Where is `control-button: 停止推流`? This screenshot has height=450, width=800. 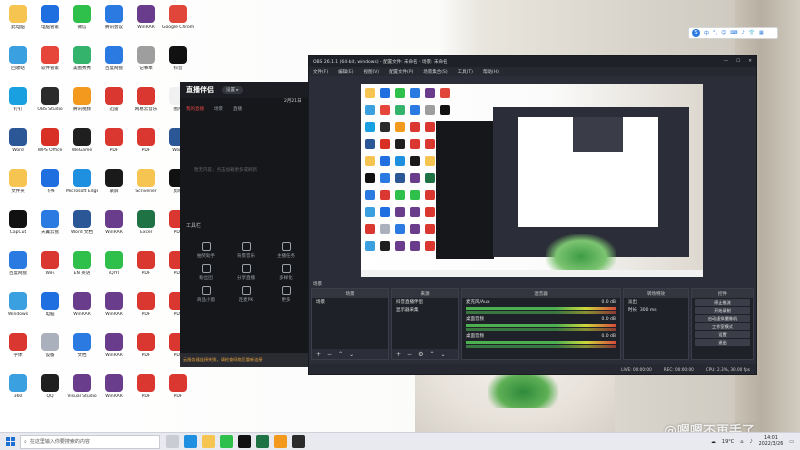 control-button: 停止推流 is located at coordinates (722, 302).